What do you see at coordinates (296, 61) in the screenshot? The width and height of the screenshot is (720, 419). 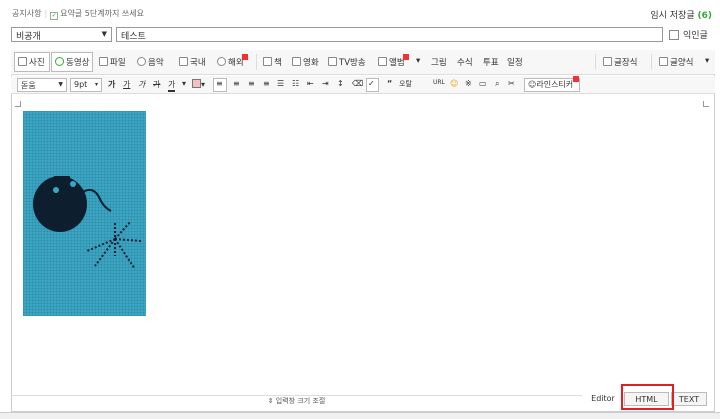 I see `film-icon` at bounding box center [296, 61].